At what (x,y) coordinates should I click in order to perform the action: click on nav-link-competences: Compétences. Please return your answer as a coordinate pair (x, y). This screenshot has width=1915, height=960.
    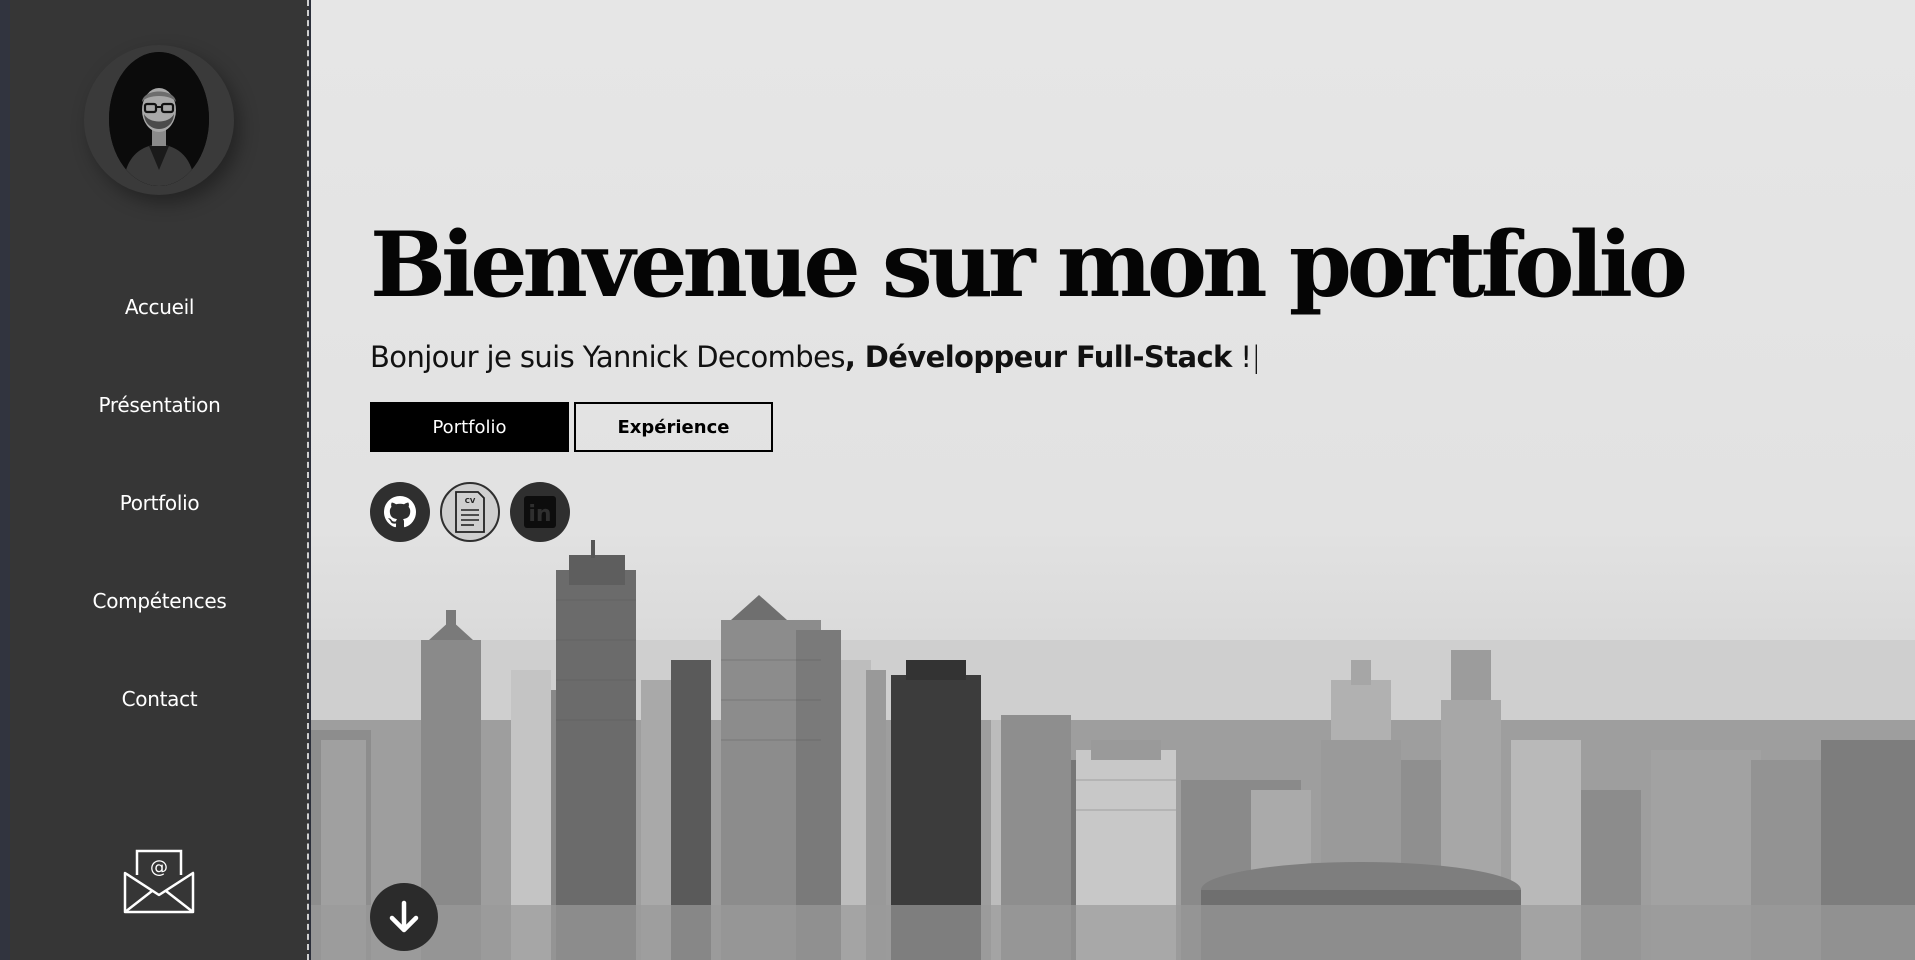
    Looking at the image, I should click on (160, 601).